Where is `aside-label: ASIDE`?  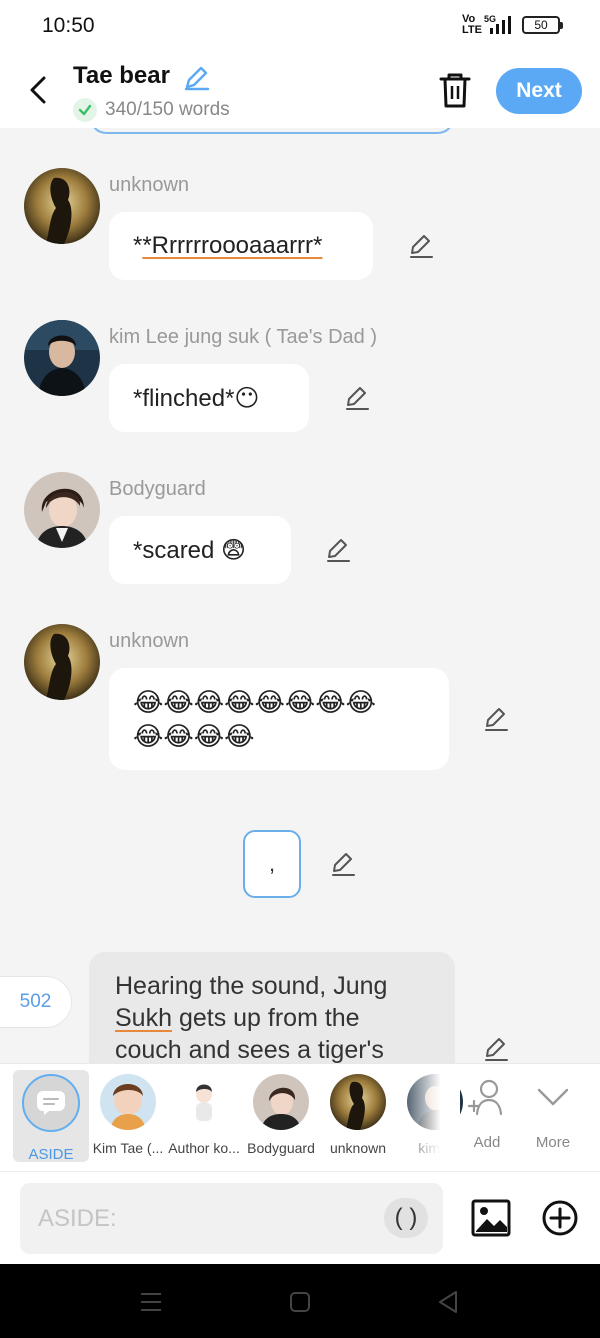 aside-label: ASIDE is located at coordinates (51, 1154).